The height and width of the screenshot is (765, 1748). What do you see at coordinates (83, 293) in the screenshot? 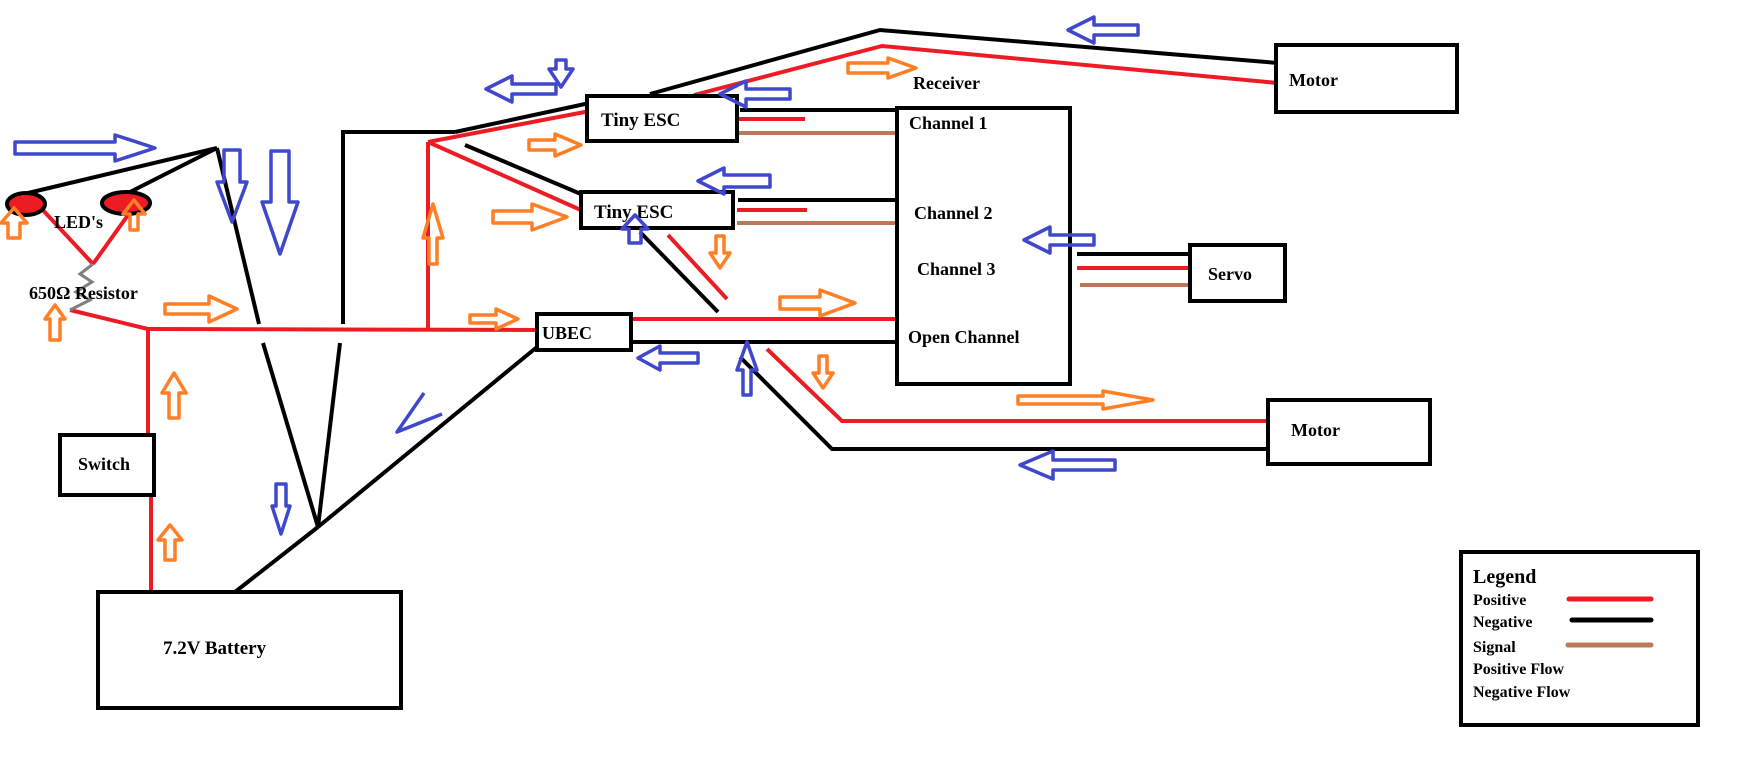
I see `resistor-label: 650Ω Resistor` at bounding box center [83, 293].